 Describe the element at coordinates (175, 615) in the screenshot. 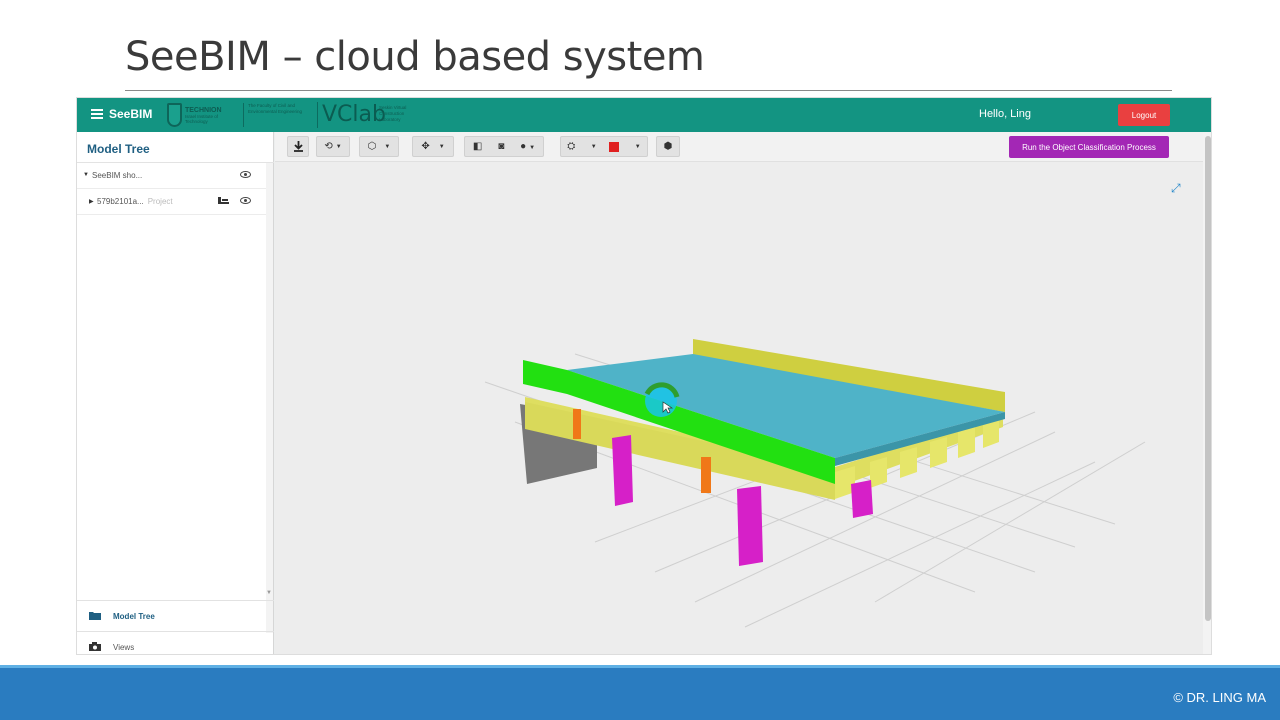

I see `tab-model-tree: Model Tree` at that location.